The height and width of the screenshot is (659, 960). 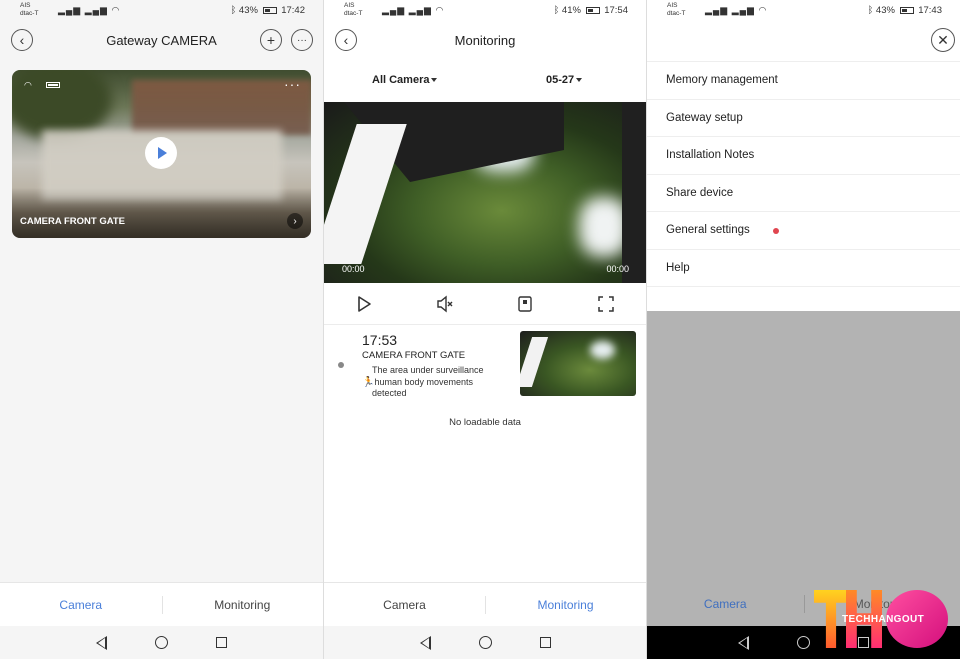 I want to click on camera-card: ◠ ··· CAMERA FRONT GATE ›, so click(x=161, y=154).